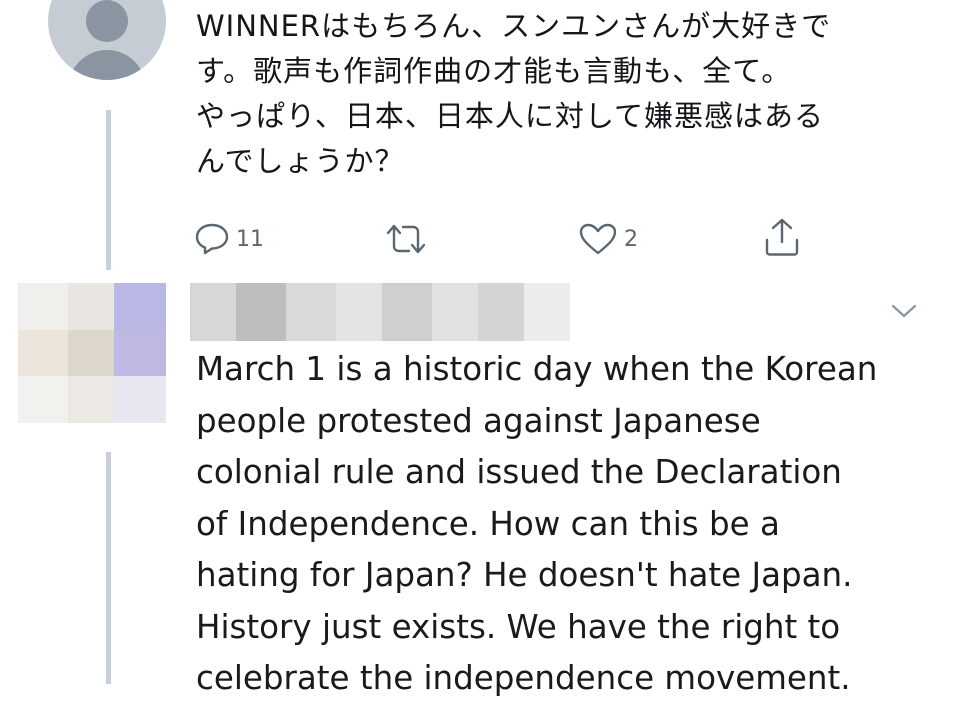  What do you see at coordinates (107, 21) in the screenshot?
I see `avatar-head-shape` at bounding box center [107, 21].